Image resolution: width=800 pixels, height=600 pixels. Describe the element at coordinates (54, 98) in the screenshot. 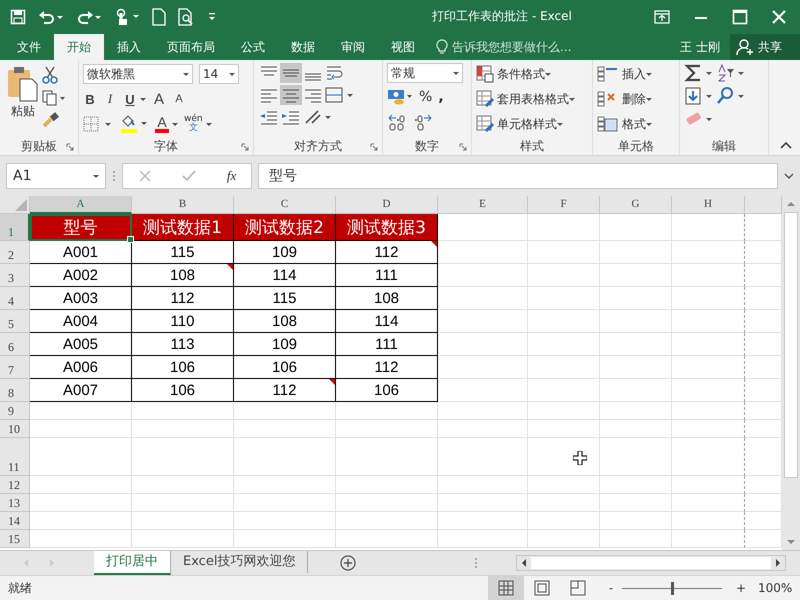

I see `copy-icon` at that location.